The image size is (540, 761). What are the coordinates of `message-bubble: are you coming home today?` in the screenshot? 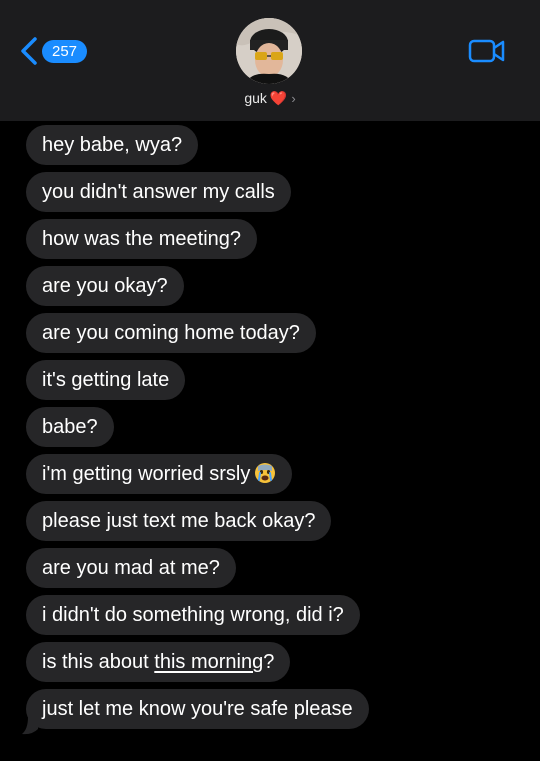 It's located at (171, 333).